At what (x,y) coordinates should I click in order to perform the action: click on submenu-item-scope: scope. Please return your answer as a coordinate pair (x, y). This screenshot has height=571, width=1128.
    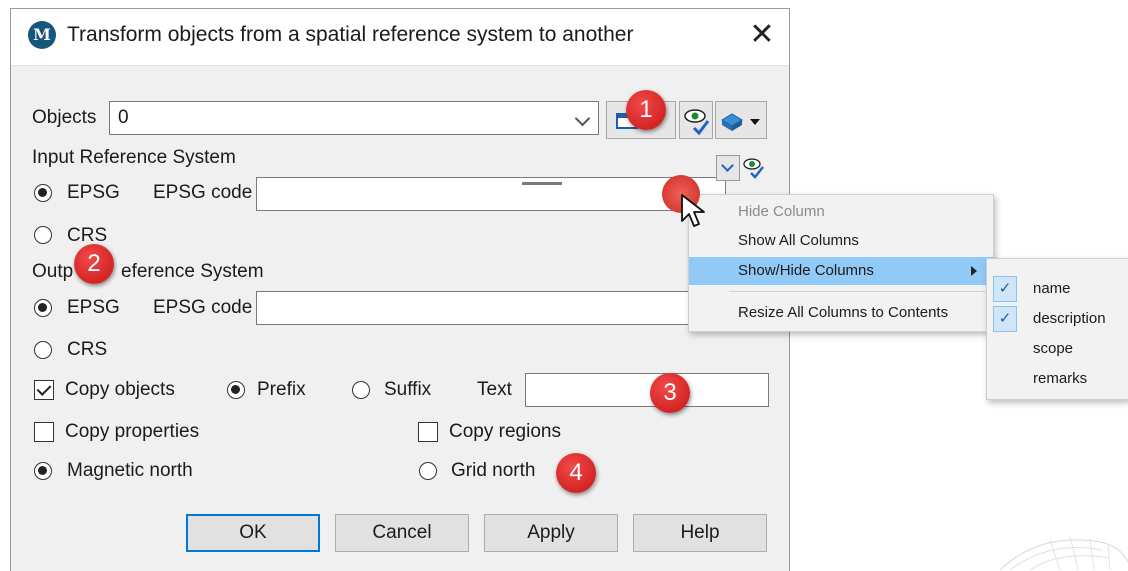
    Looking at the image, I should click on (1057, 349).